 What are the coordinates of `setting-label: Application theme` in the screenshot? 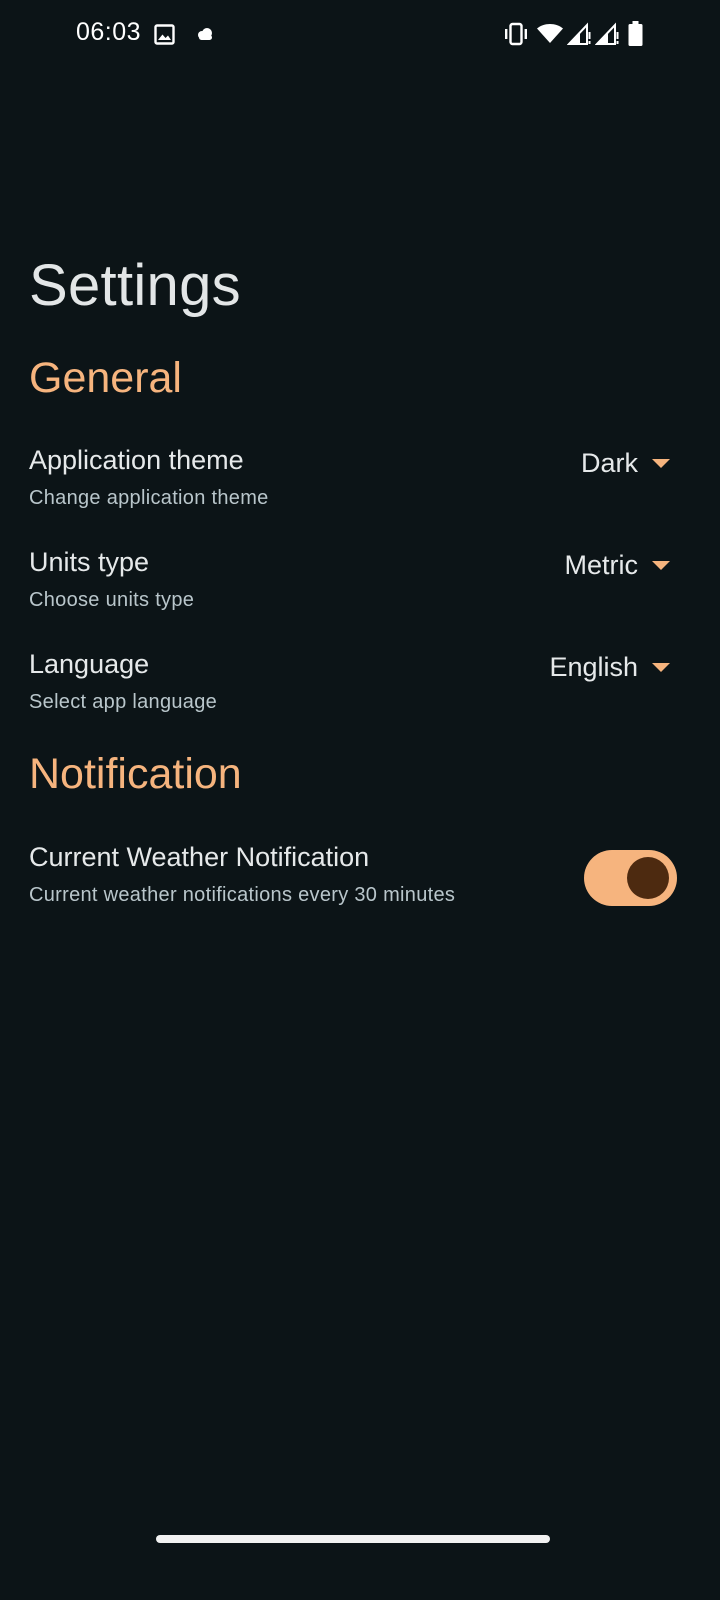 It's located at (136, 460).